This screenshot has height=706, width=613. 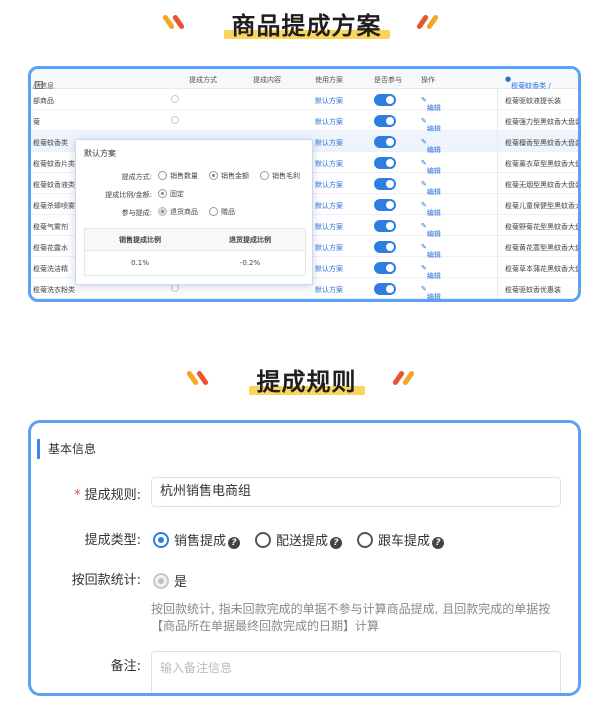 What do you see at coordinates (178, 176) in the screenshot?
I see `method-option-quantity: 销售数量` at bounding box center [178, 176].